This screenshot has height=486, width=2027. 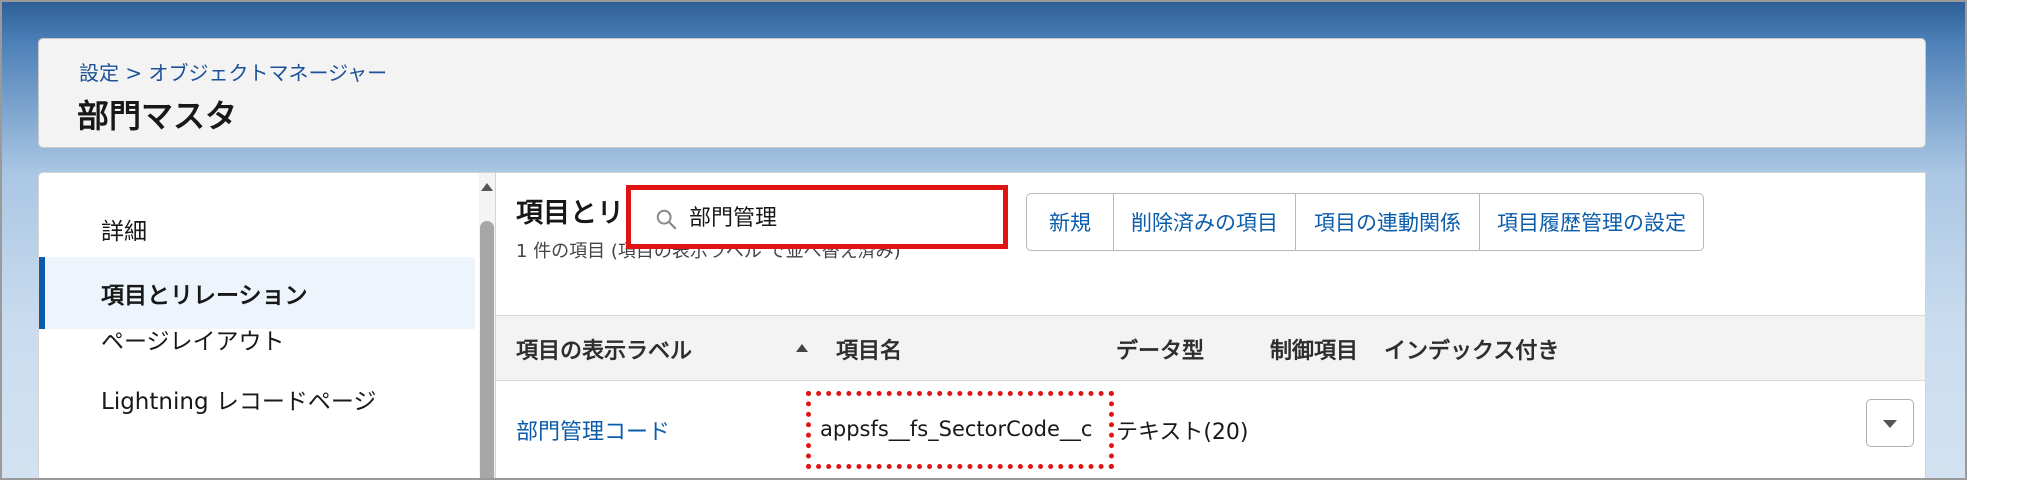 I want to click on field-api-name: appsfs__fs_SectorCode__c, so click(x=956, y=429).